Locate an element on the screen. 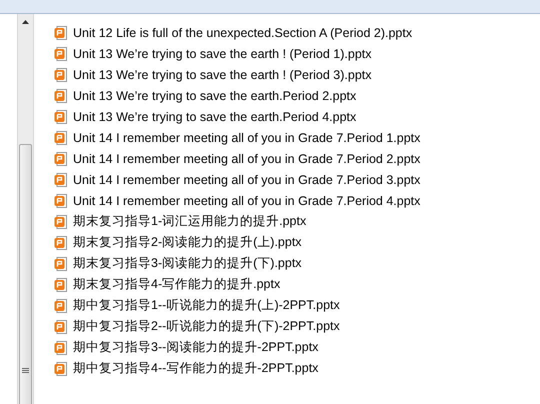 Image resolution: width=540 pixels, height=404 pixels. file-name: Unit 12 Life is full of the unexpected.Section A (Period 2).pptx is located at coordinates (242, 33).